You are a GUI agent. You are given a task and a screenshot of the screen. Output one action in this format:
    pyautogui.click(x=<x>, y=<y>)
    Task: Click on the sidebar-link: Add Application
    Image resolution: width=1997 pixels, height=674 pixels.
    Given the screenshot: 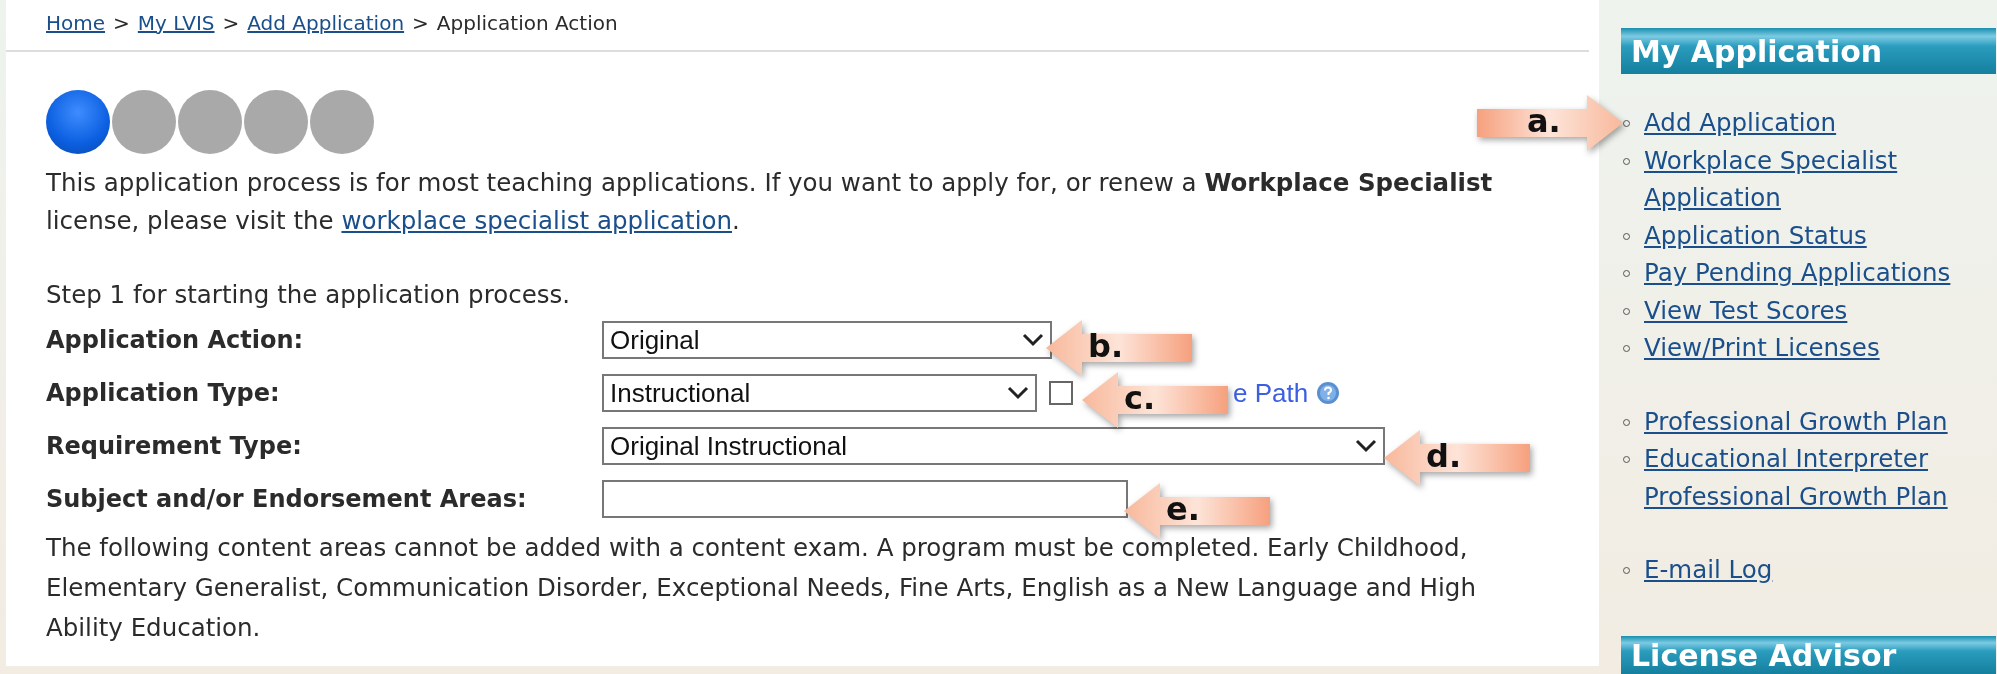 What is the action you would take?
    pyautogui.click(x=1740, y=123)
    